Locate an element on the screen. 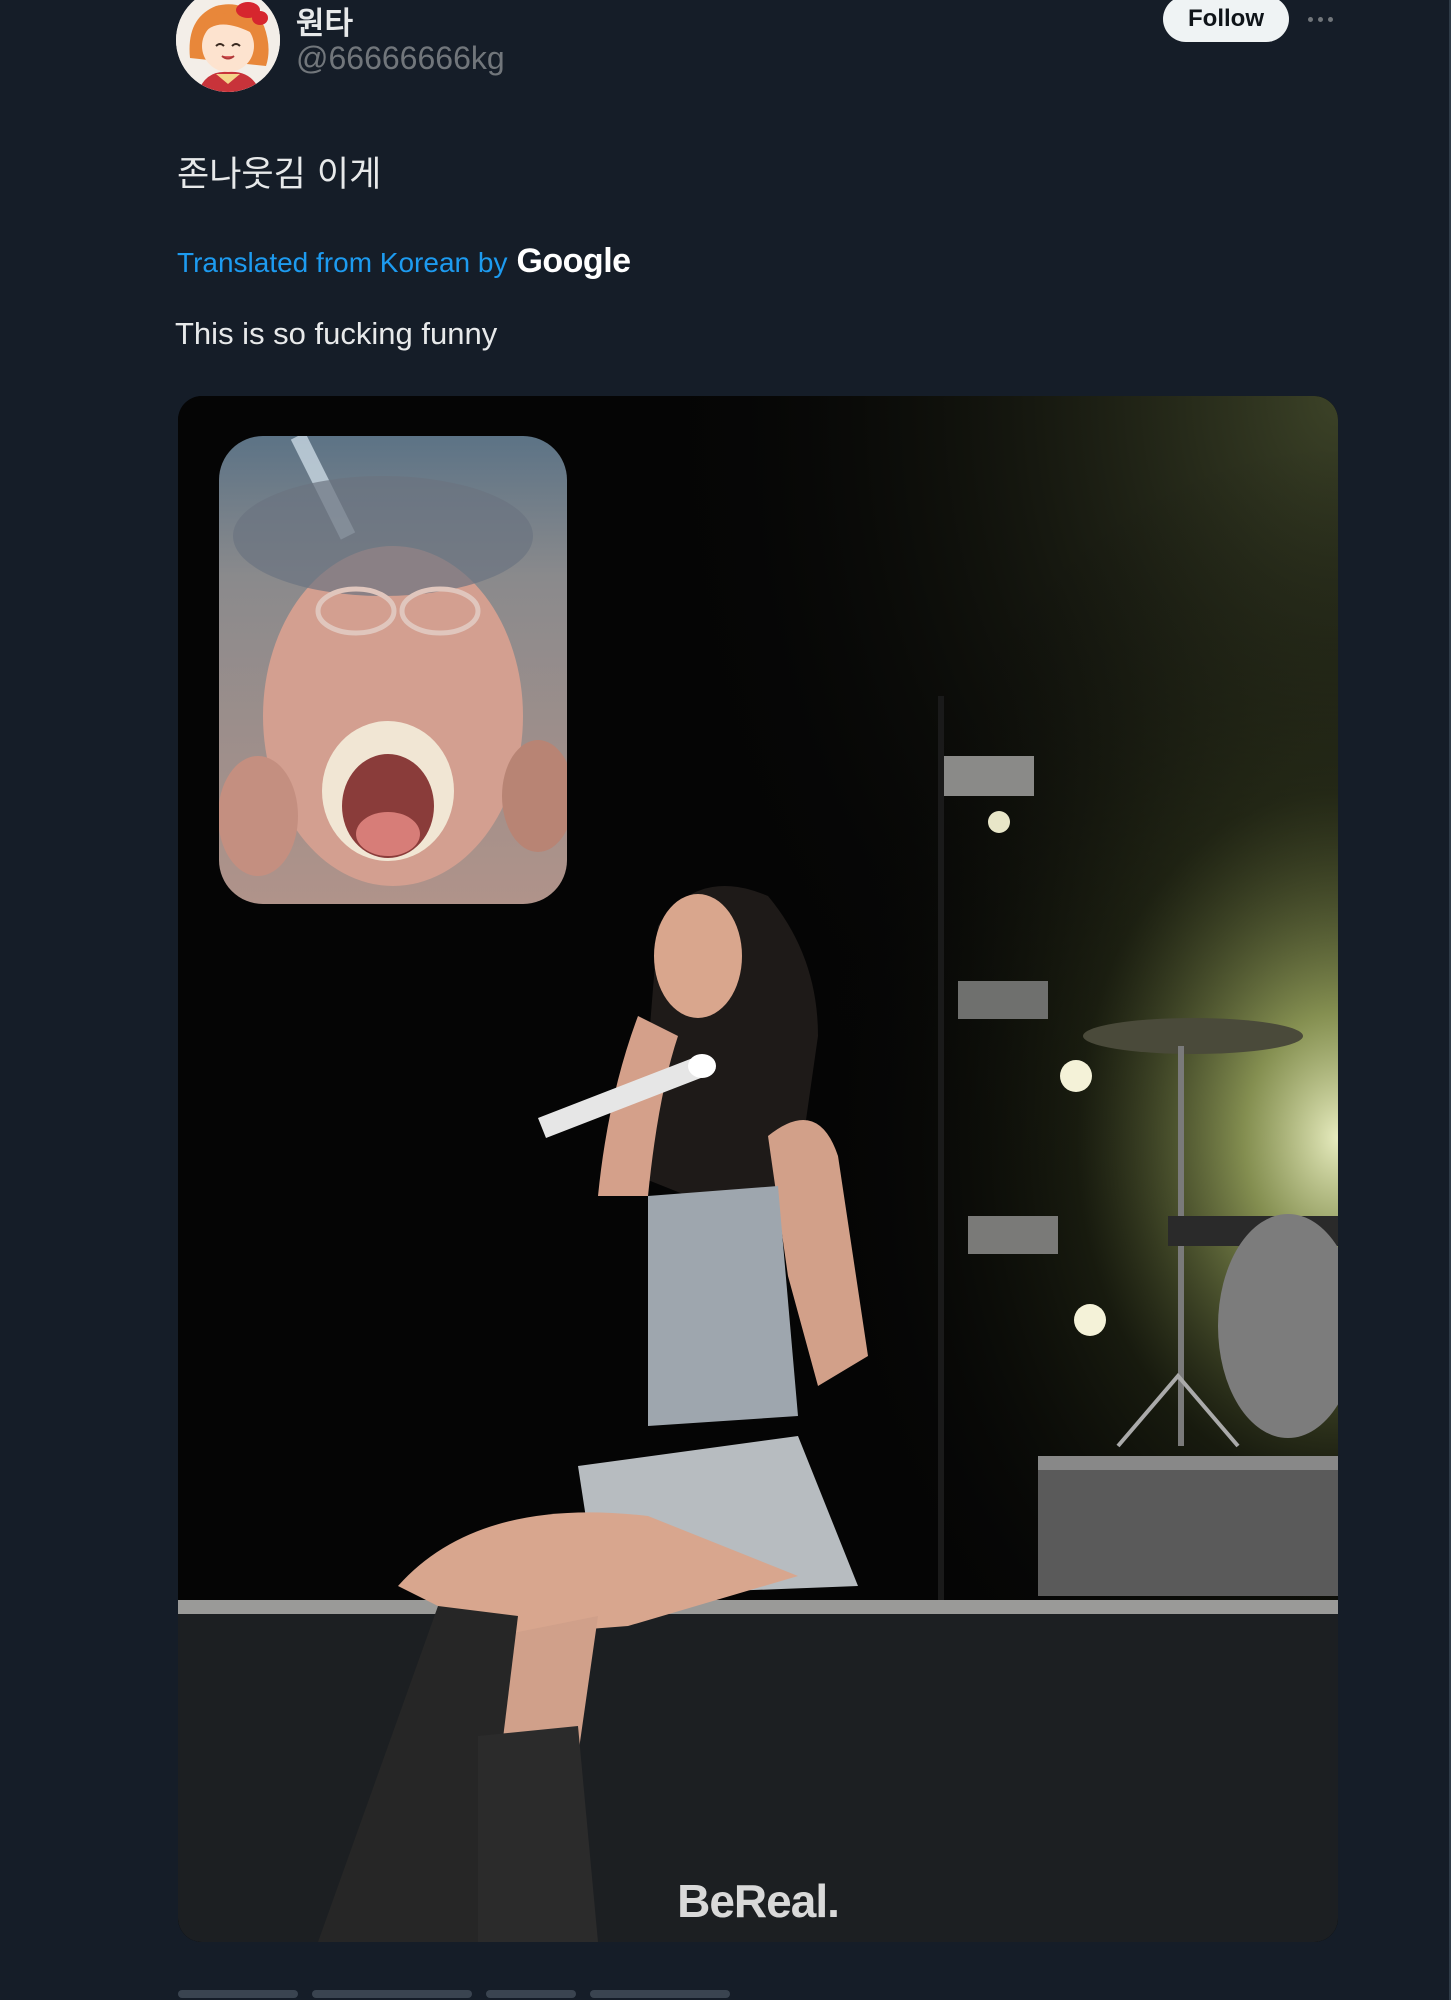  avatar-anime-character-icon is located at coordinates (228, 46).